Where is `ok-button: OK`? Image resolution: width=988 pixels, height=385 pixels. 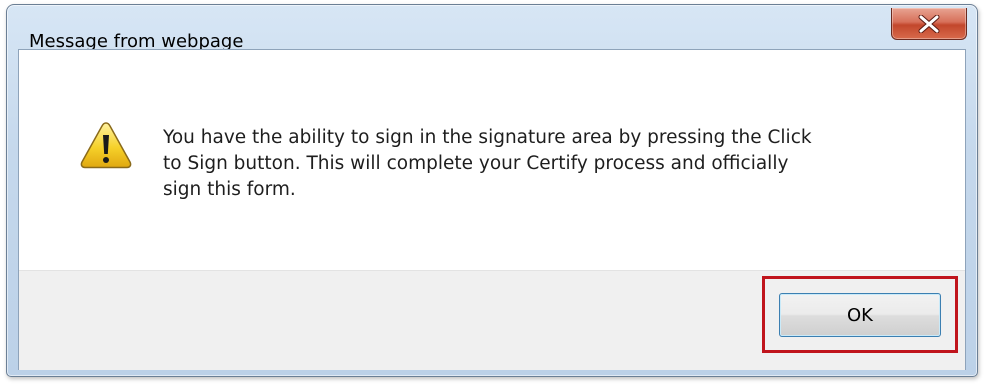 ok-button: OK is located at coordinates (860, 315).